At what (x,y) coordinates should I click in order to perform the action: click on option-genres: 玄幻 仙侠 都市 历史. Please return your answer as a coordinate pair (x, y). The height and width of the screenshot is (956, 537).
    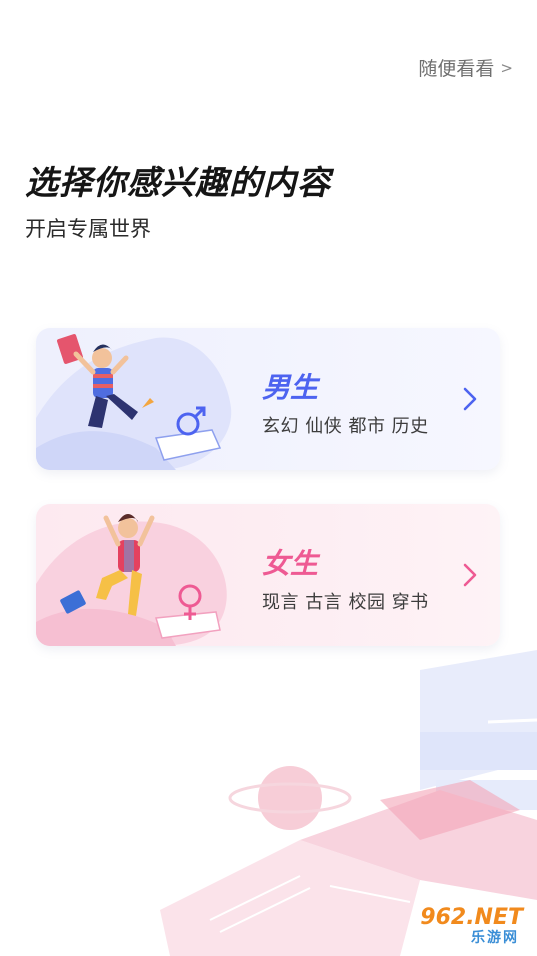
    Looking at the image, I should click on (345, 426).